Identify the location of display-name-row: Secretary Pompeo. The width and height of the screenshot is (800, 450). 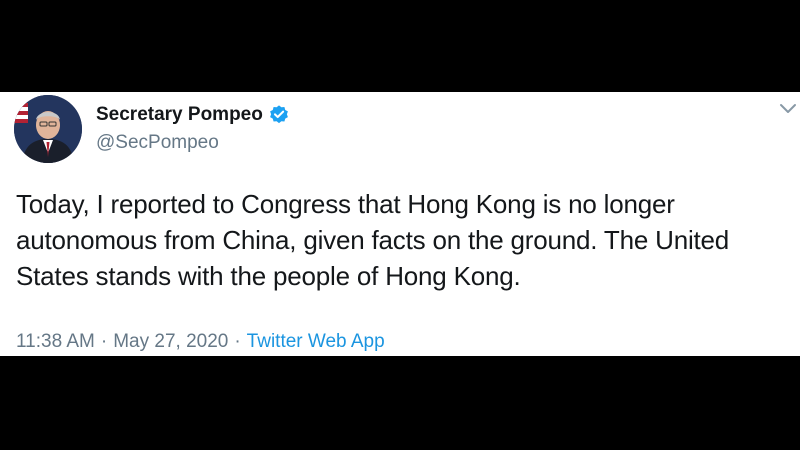
(193, 115).